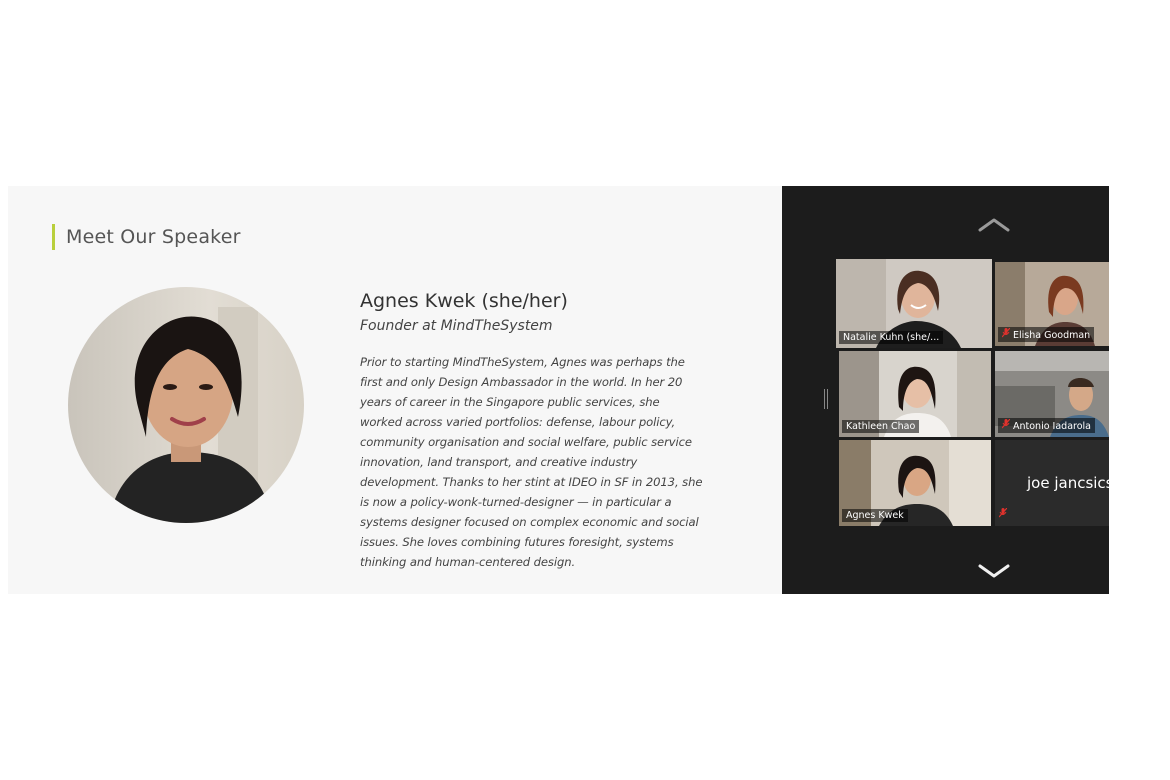 The width and height of the screenshot is (1170, 780). I want to click on participant-name-display: joe jancsics, so click(1068, 483).